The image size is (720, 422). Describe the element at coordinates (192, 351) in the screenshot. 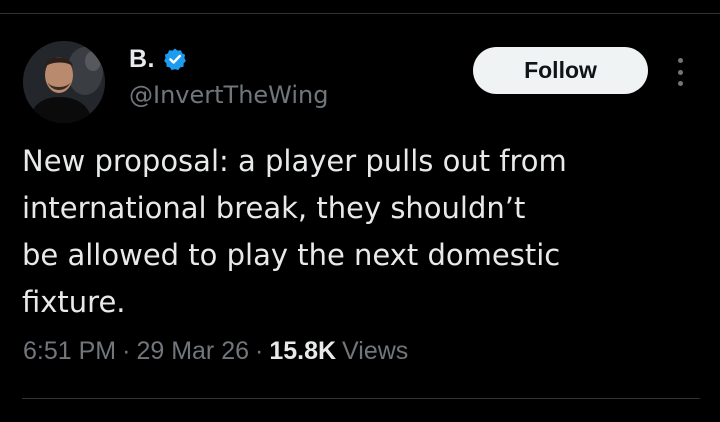

I see `tweet-date: 29 Mar 26` at that location.